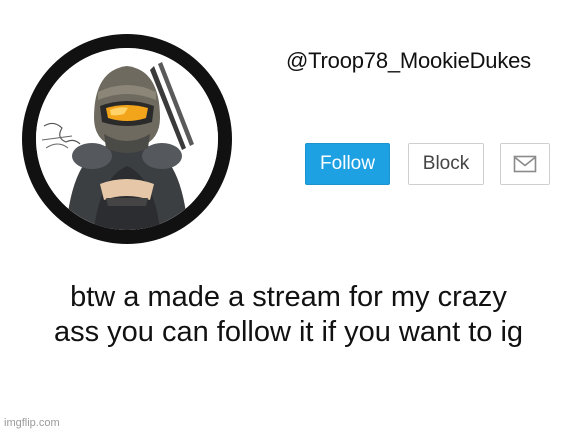 This screenshot has width=577, height=433. Describe the element at coordinates (288, 297) in the screenshot. I see `post-text-line: btw a made a stream for my crazy` at that location.